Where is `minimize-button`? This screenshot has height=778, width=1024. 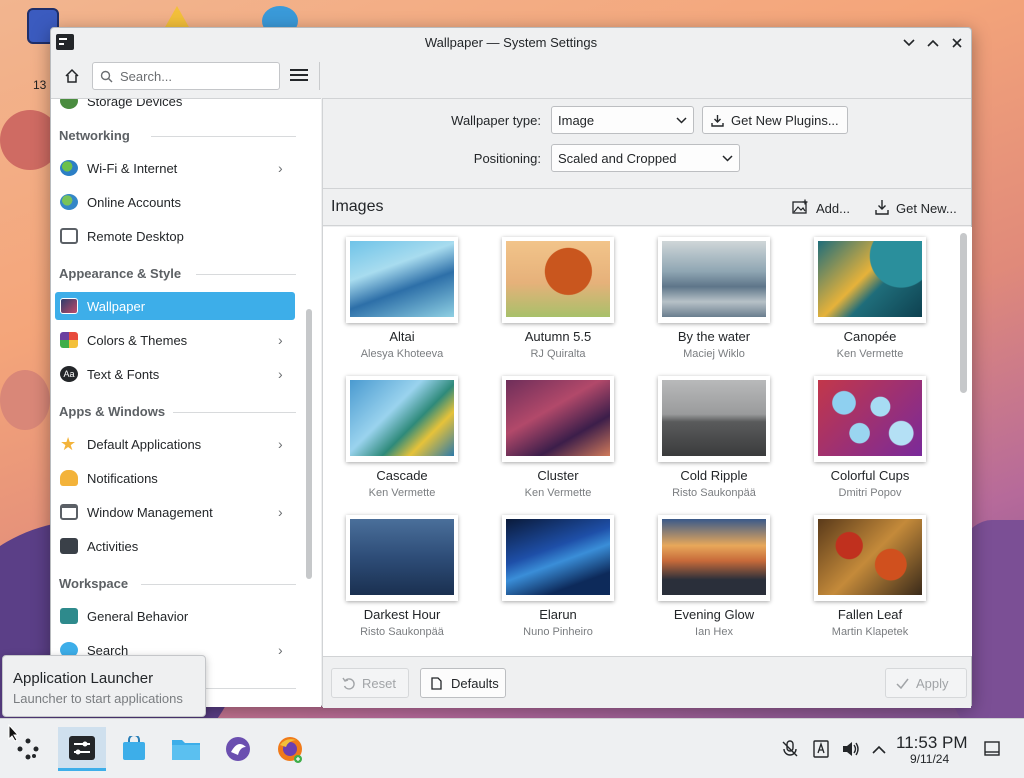
minimize-button is located at coordinates (909, 43).